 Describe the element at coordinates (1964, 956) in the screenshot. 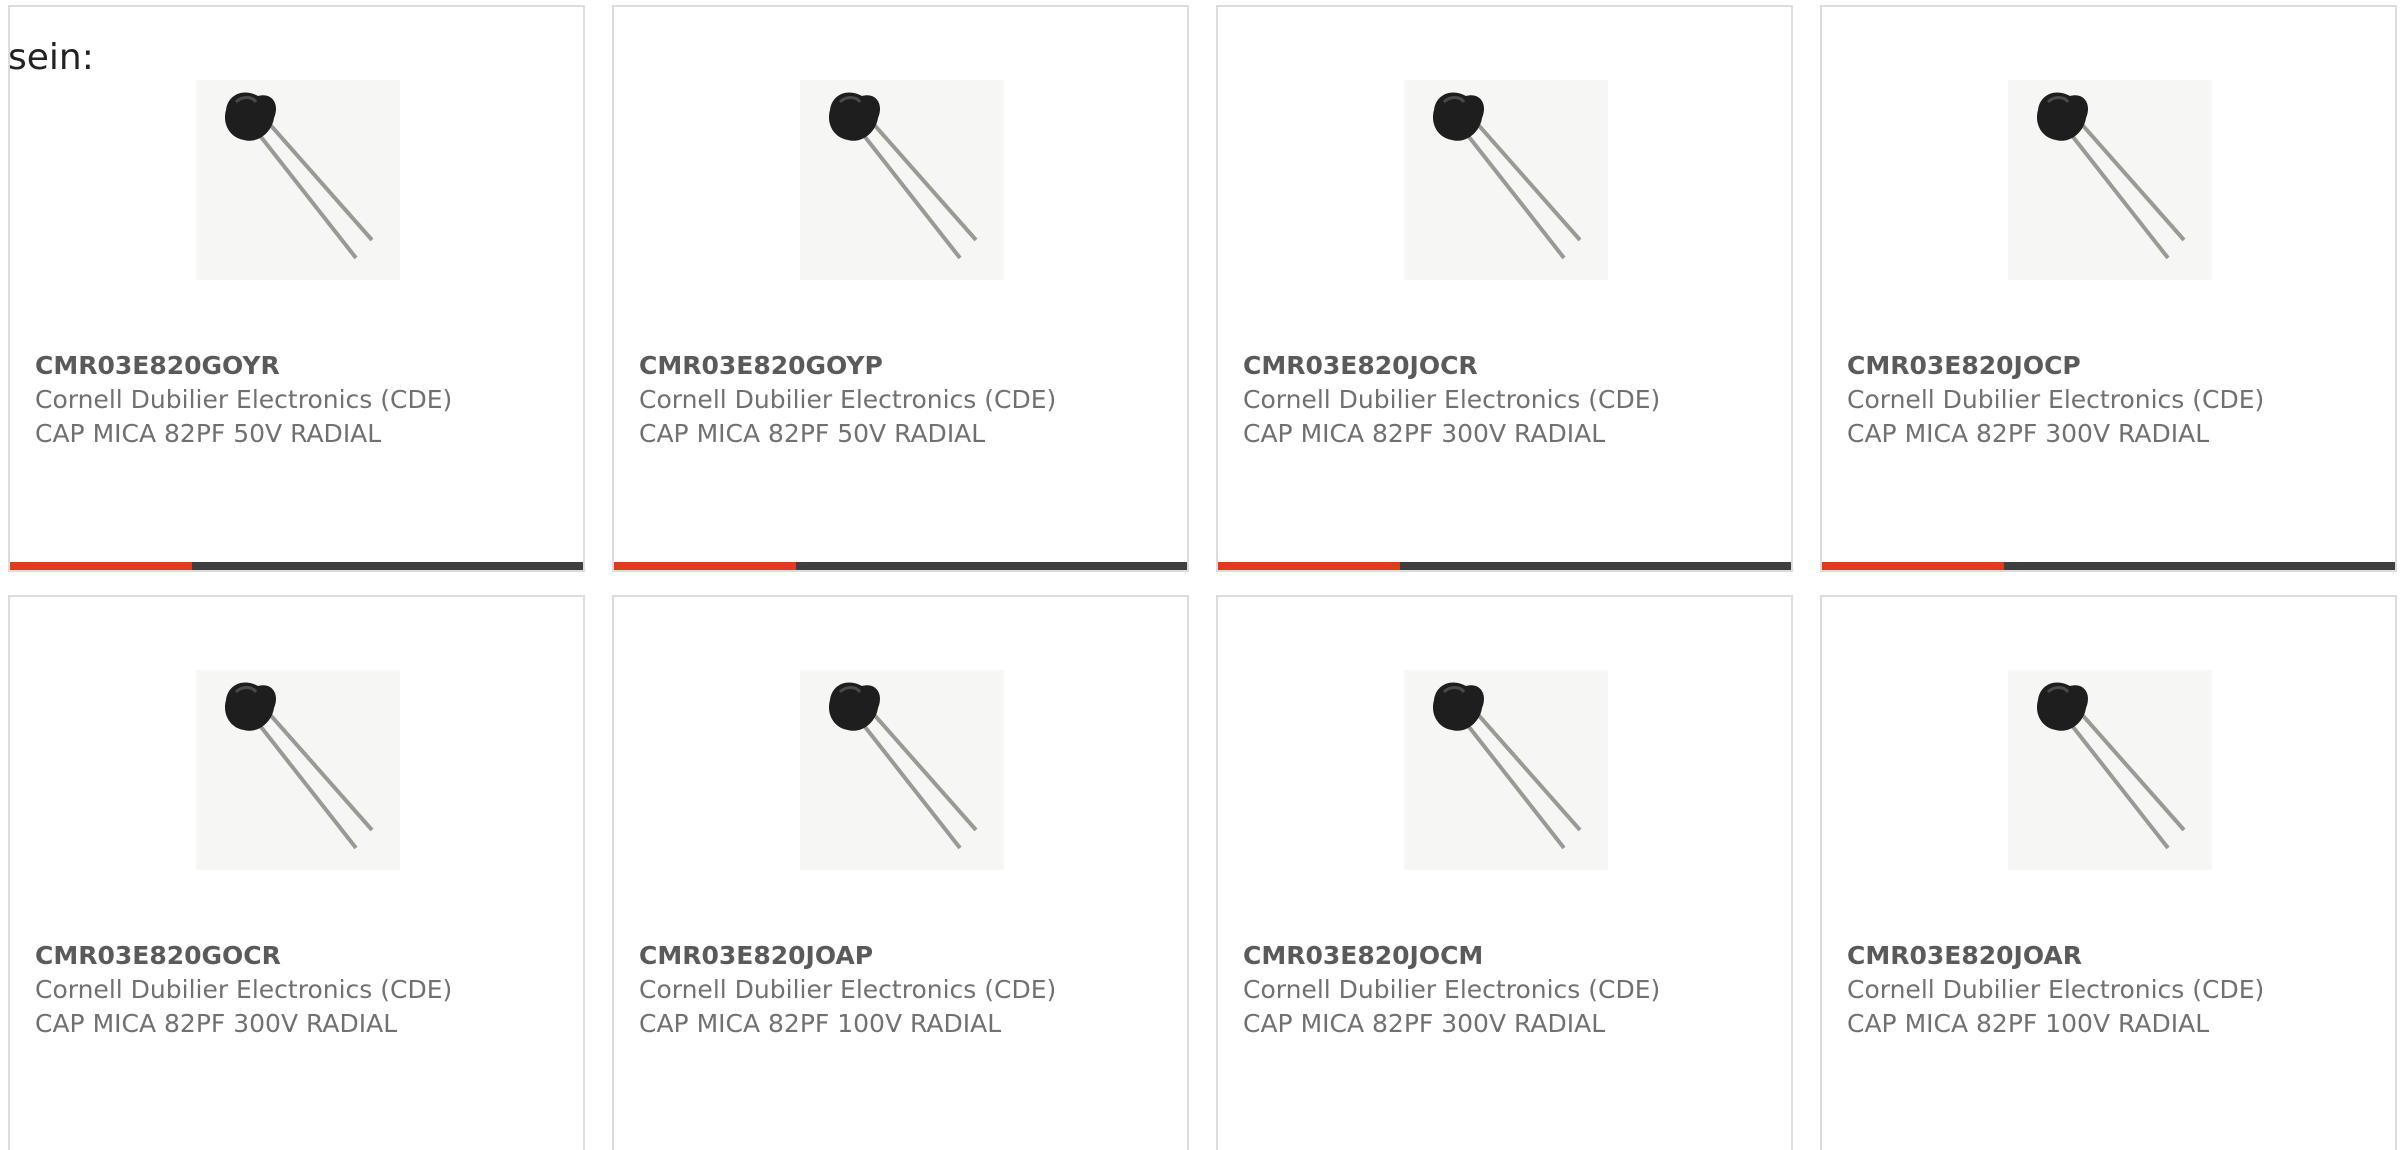

I see `part-number: CMR03E820JOAR` at that location.